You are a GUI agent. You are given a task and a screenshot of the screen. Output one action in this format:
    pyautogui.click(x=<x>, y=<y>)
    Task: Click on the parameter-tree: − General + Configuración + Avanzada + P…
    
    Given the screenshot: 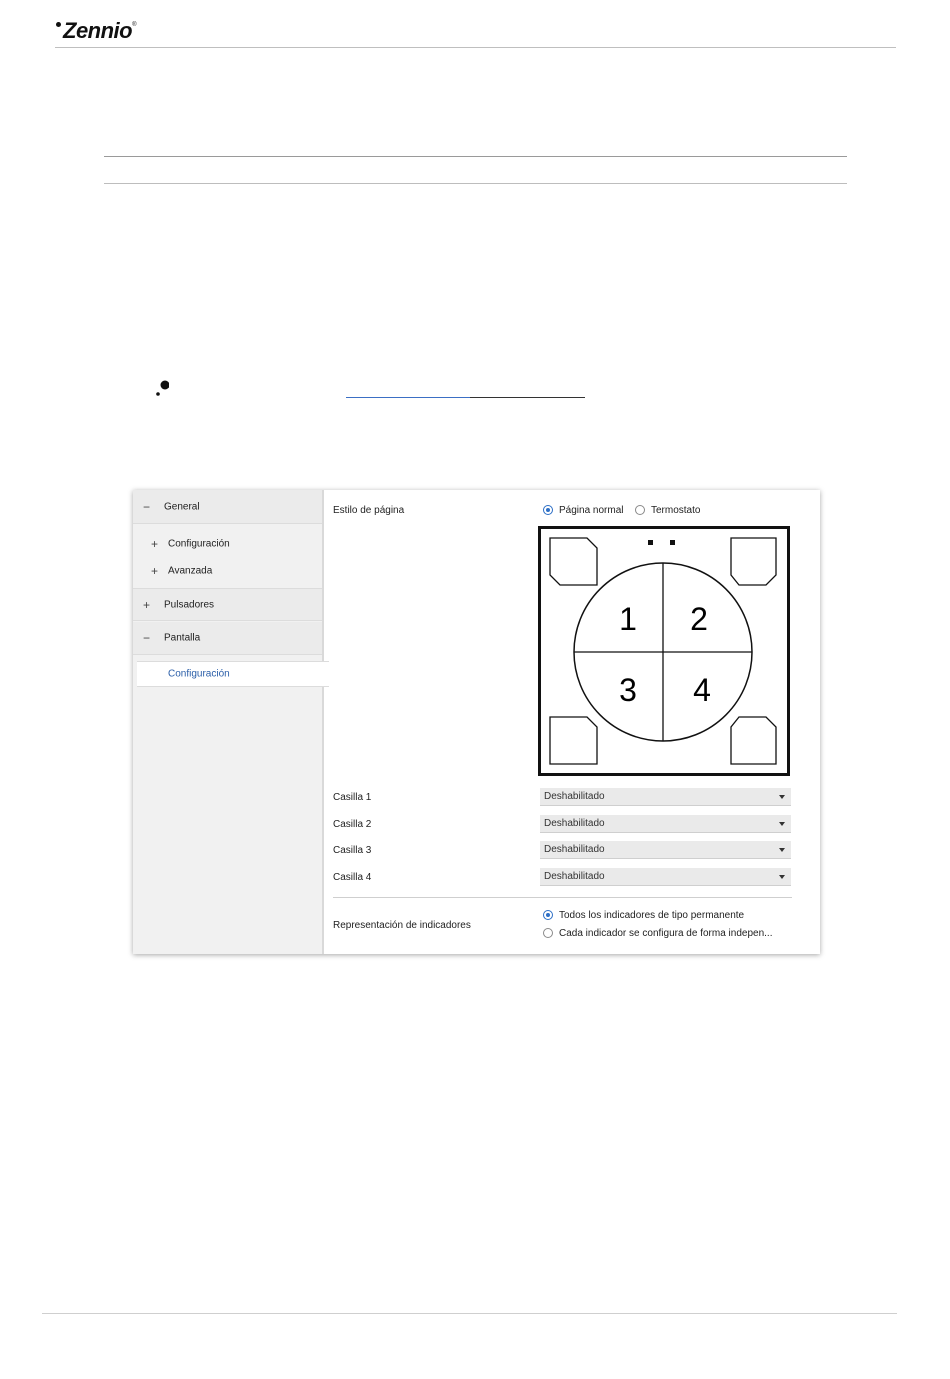 What is the action you would take?
    pyautogui.click(x=231, y=722)
    